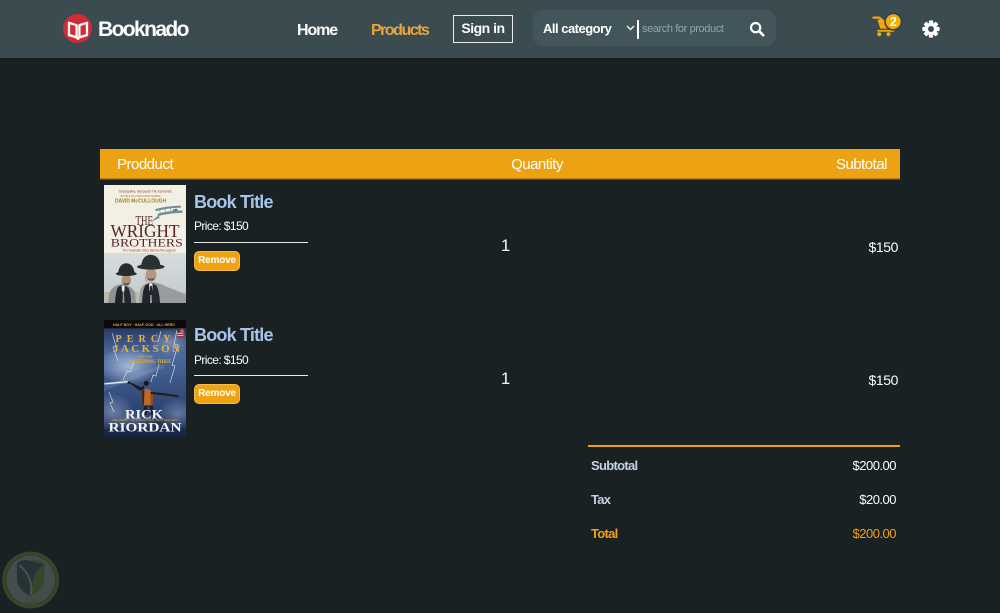  I want to click on svg-text: DOUBLE PULITZER PRIZE WINNER, so click(141, 196).